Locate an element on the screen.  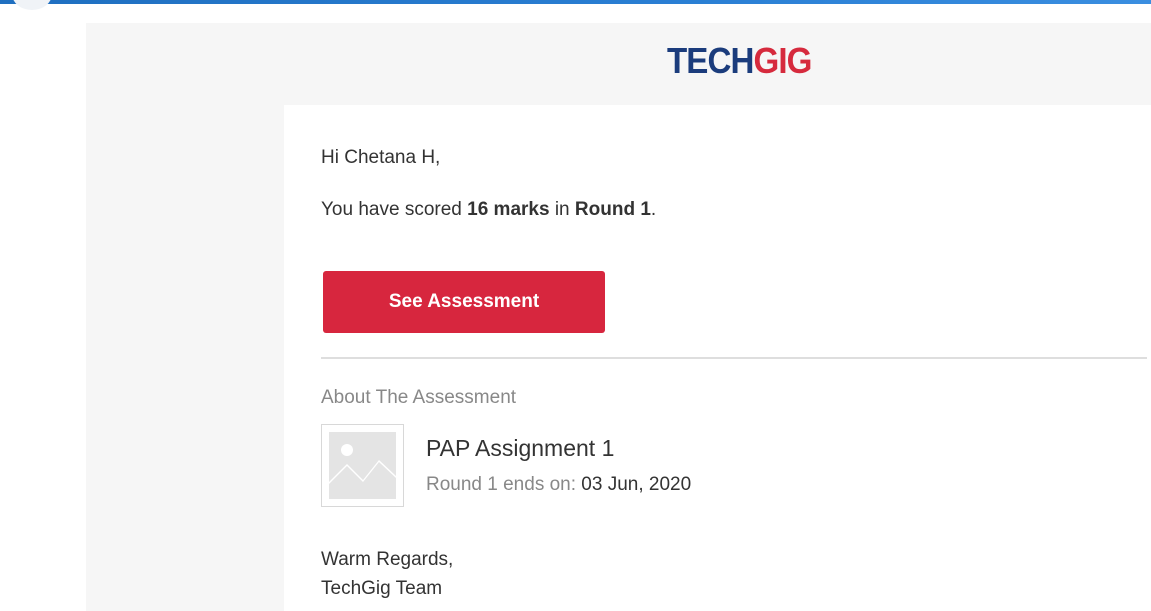
score-round: Round 1 is located at coordinates (612, 209).